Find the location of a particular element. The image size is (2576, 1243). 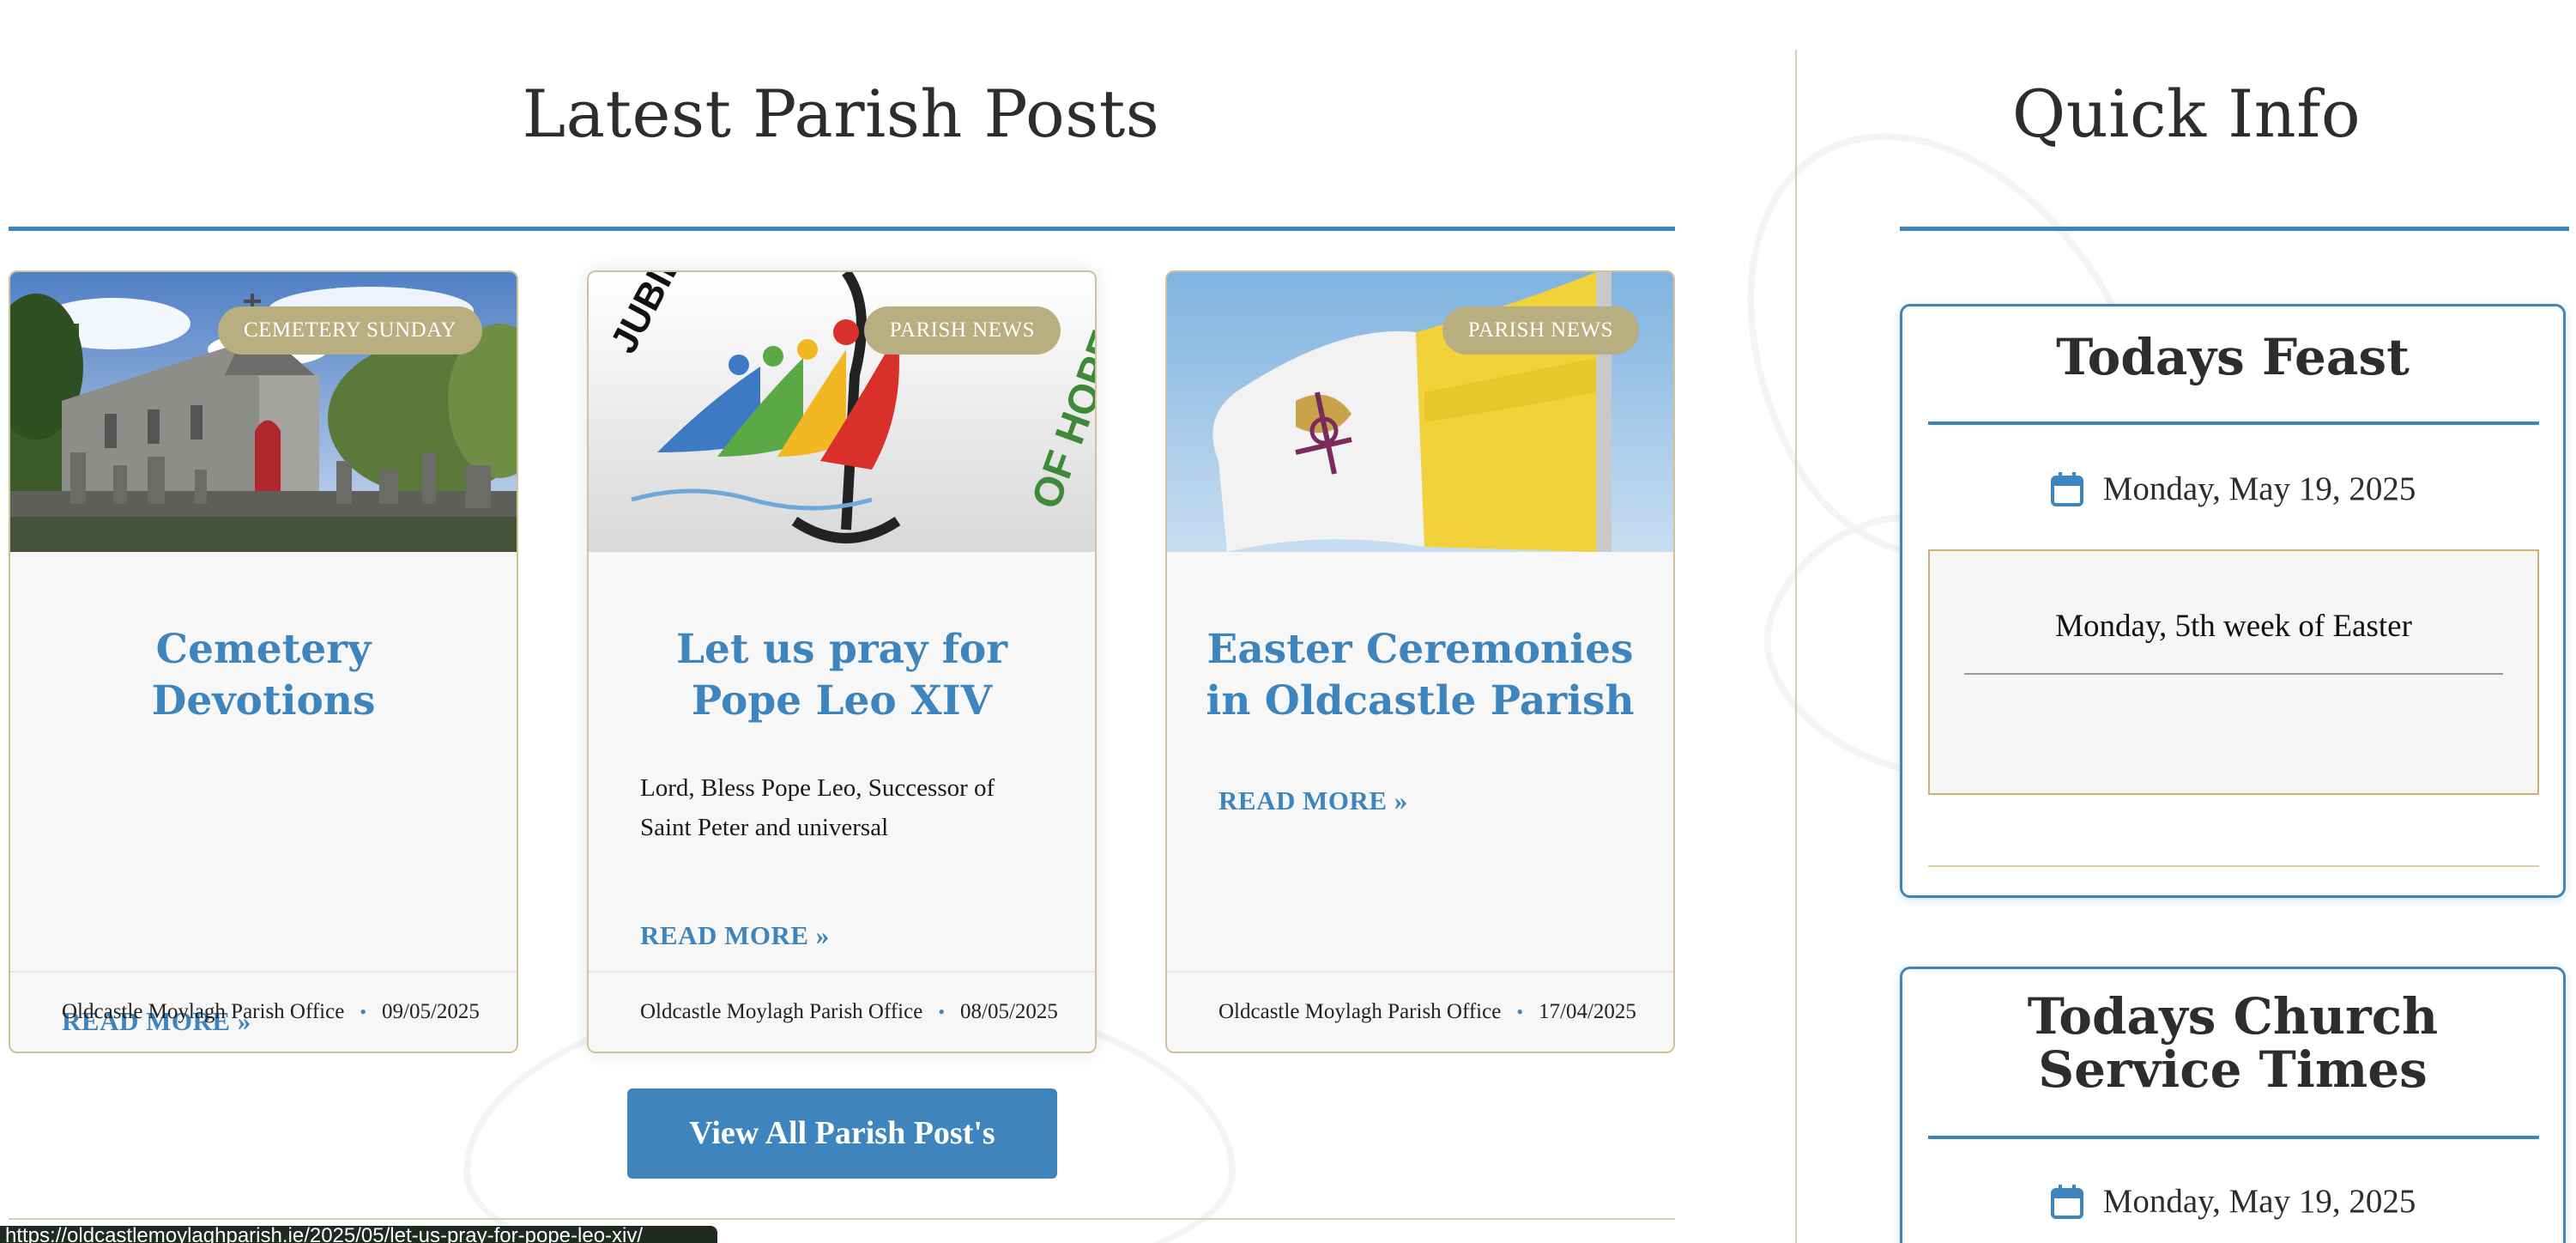

post-title: Cemetery Devotions is located at coordinates (263, 676).